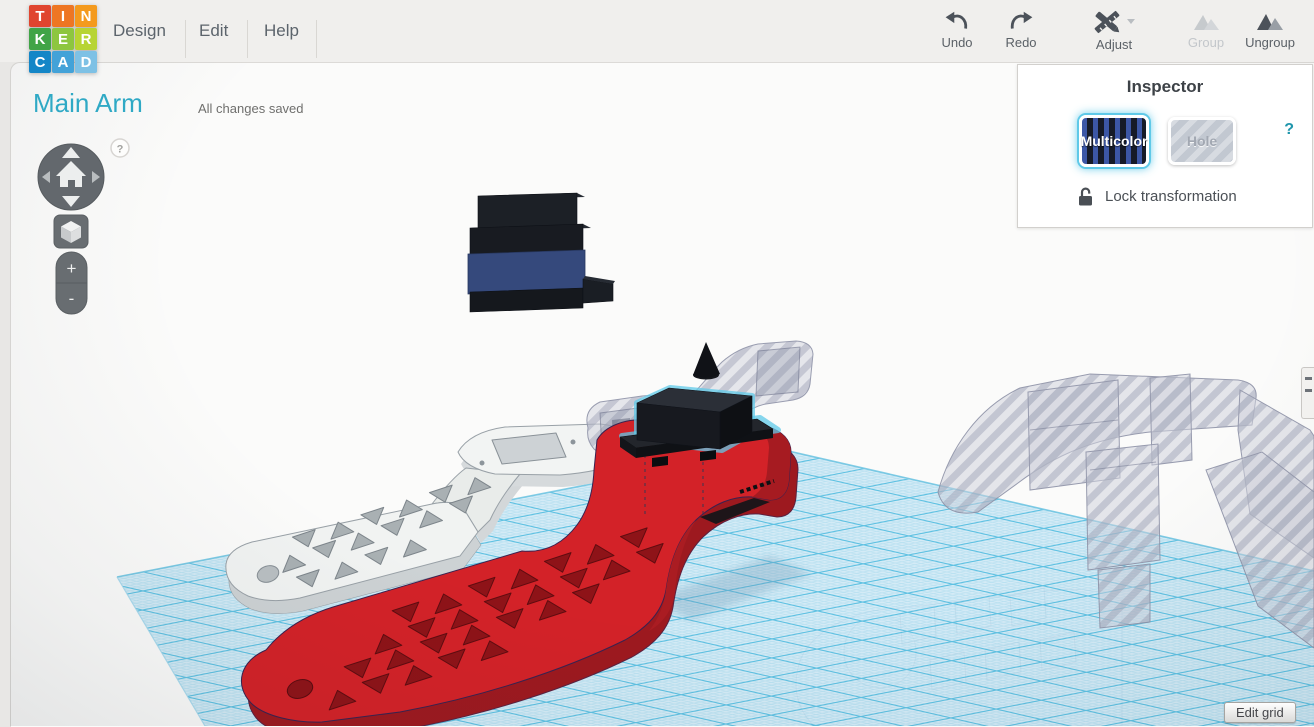 This screenshot has width=1314, height=727. Describe the element at coordinates (1021, 35) in the screenshot. I see `redo-button: Redo` at that location.